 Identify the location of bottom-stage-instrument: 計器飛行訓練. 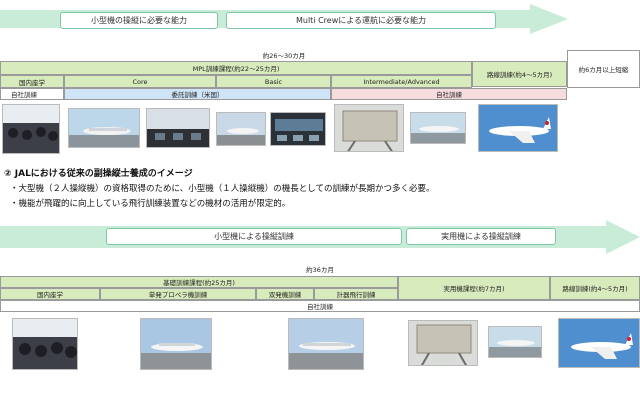
(356, 294).